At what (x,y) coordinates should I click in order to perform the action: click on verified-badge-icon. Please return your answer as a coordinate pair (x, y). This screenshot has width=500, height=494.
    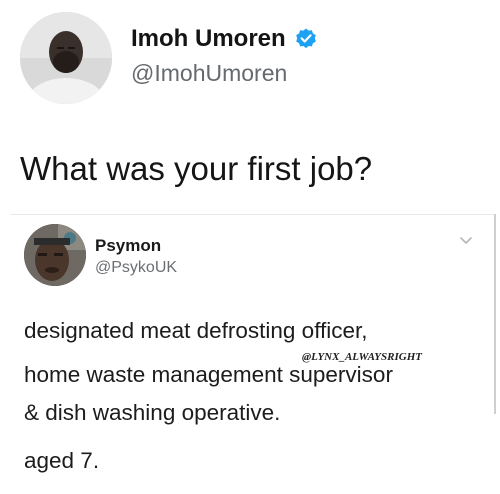
    Looking at the image, I should click on (306, 39).